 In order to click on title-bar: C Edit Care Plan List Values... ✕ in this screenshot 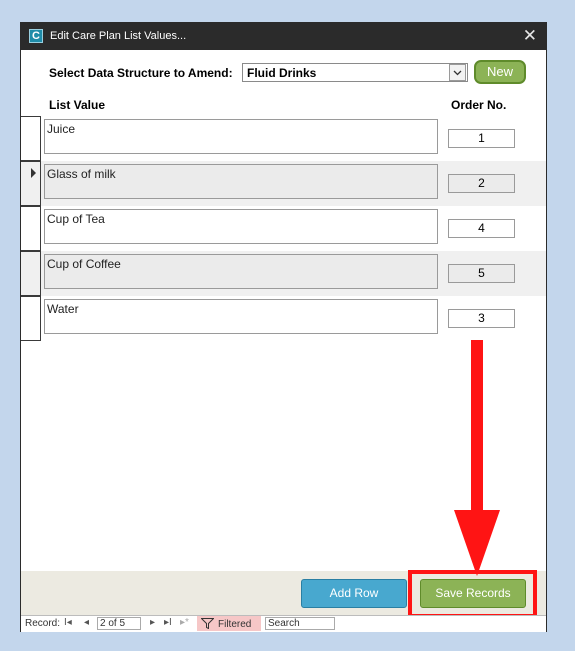, I will do `click(283, 36)`.